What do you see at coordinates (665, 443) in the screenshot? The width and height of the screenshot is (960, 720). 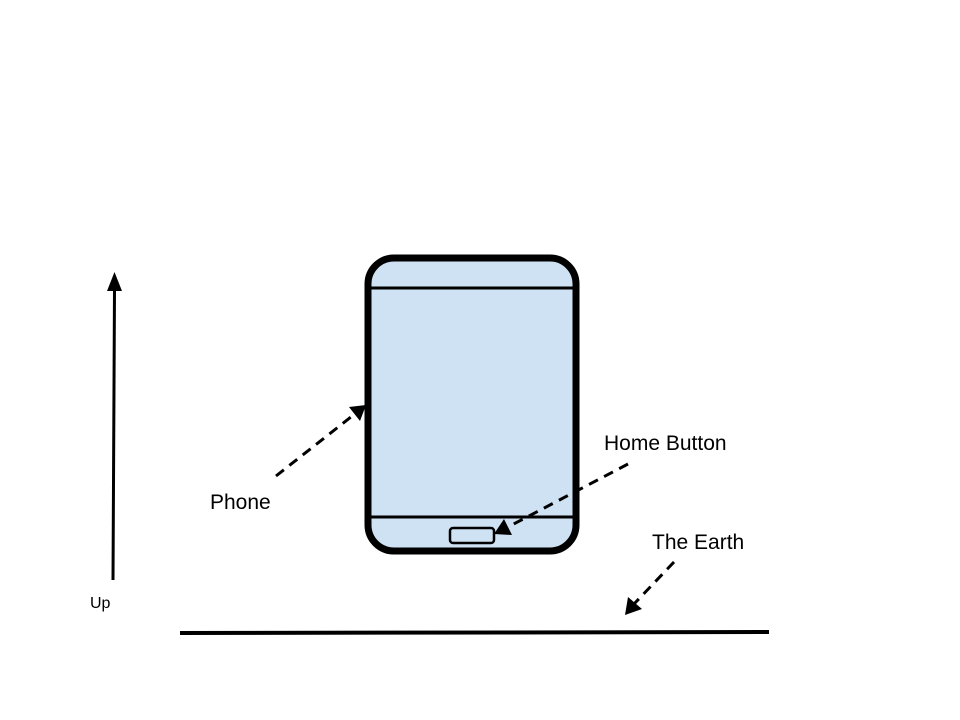 I see `home-button-label: Home Button` at bounding box center [665, 443].